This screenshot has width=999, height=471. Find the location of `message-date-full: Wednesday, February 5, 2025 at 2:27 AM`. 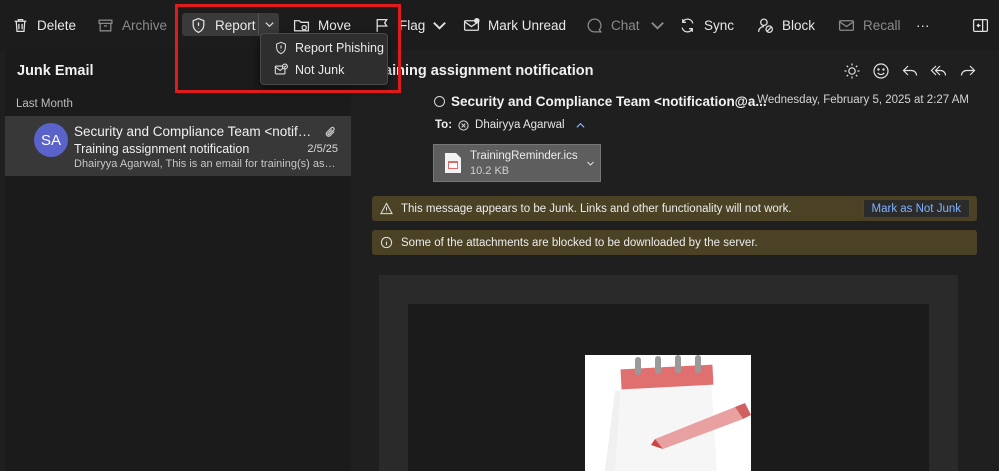

message-date-full: Wednesday, February 5, 2025 at 2:27 AM is located at coordinates (863, 100).